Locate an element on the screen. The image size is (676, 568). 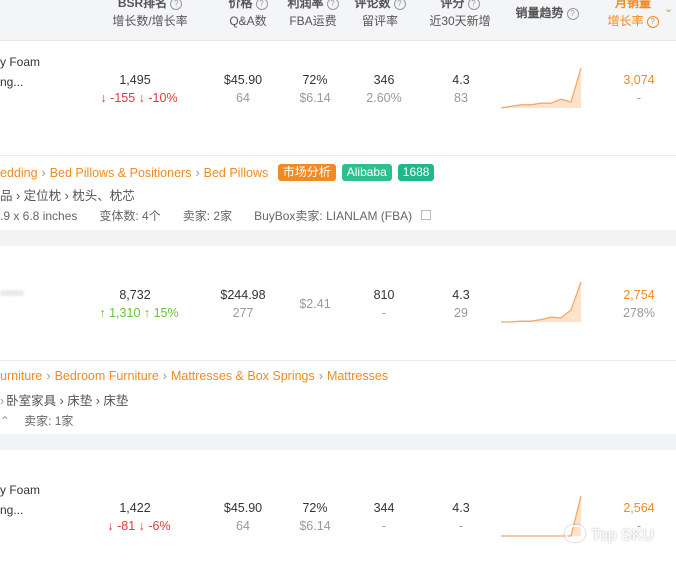
bsr-change: ↓ -155 ↓ -10% is located at coordinates (139, 98).